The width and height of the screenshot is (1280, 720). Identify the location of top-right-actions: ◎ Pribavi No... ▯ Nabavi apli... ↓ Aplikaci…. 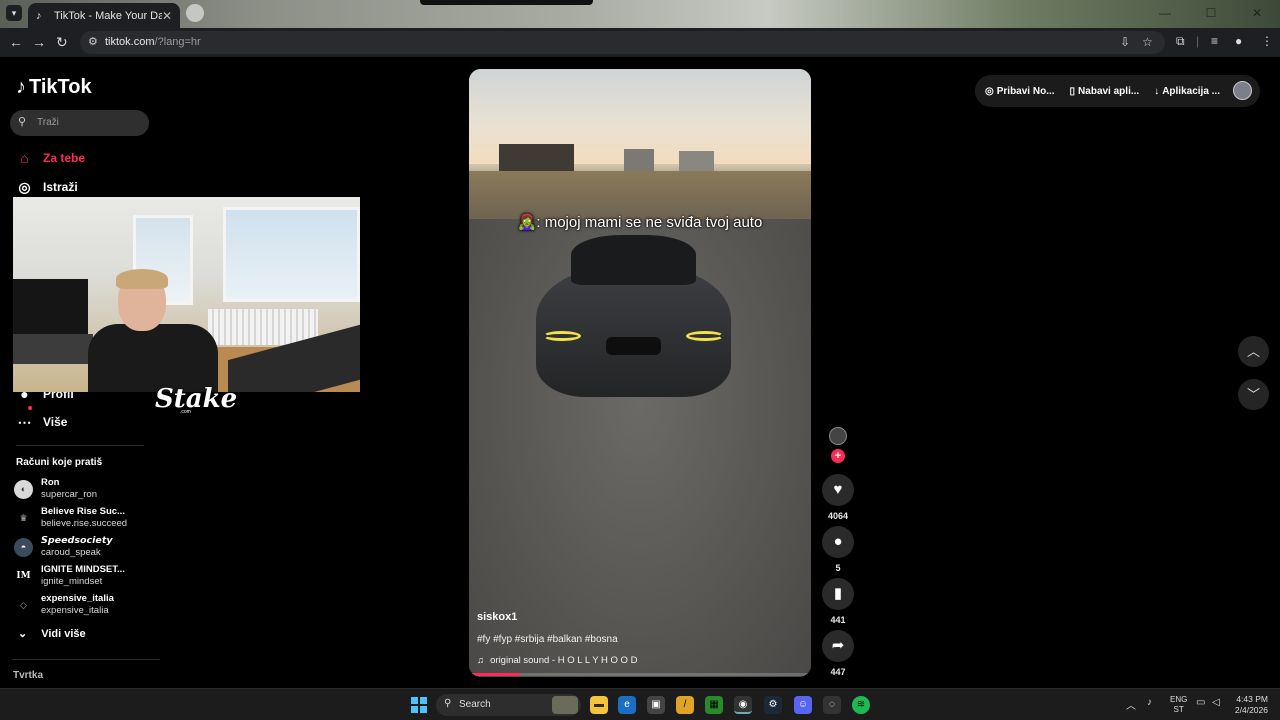
(1117, 91).